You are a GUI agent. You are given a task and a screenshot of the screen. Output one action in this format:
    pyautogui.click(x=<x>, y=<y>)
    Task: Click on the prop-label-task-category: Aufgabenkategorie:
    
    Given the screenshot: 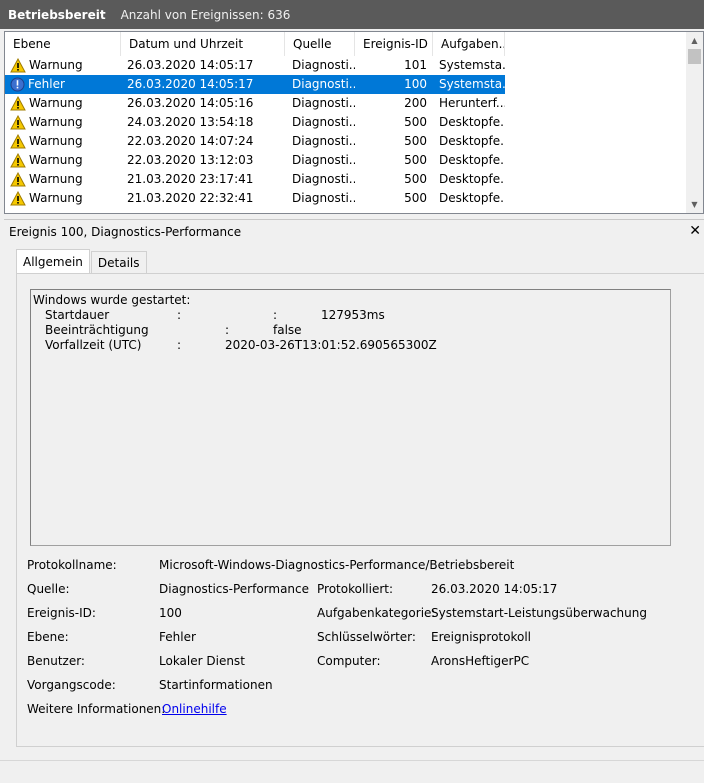 What is the action you would take?
    pyautogui.click(x=376, y=613)
    